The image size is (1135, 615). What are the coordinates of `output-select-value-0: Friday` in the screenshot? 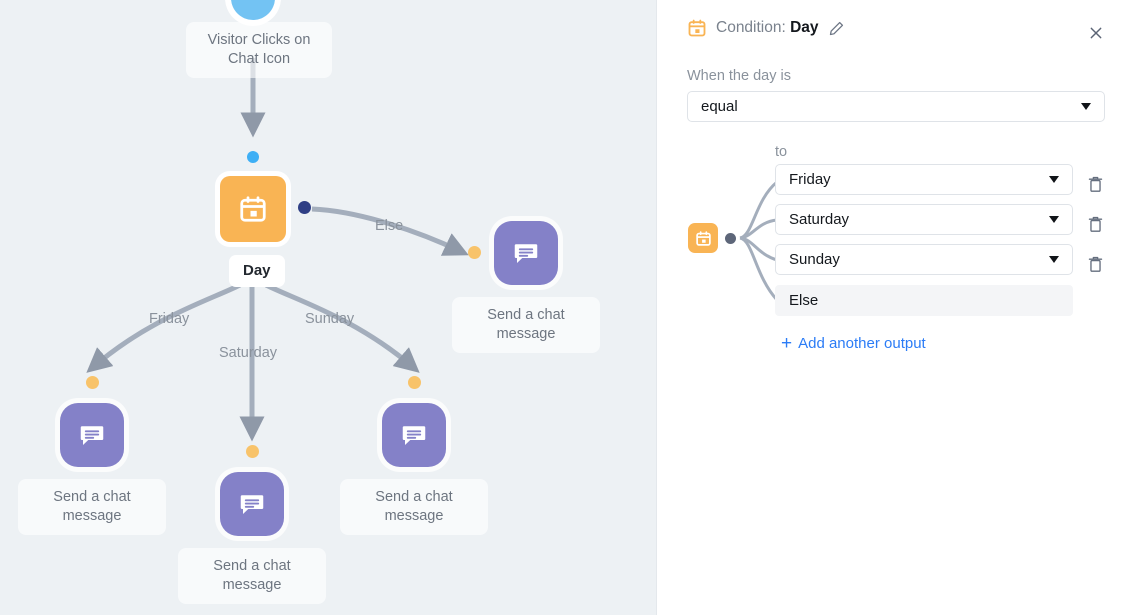 It's located at (810, 179).